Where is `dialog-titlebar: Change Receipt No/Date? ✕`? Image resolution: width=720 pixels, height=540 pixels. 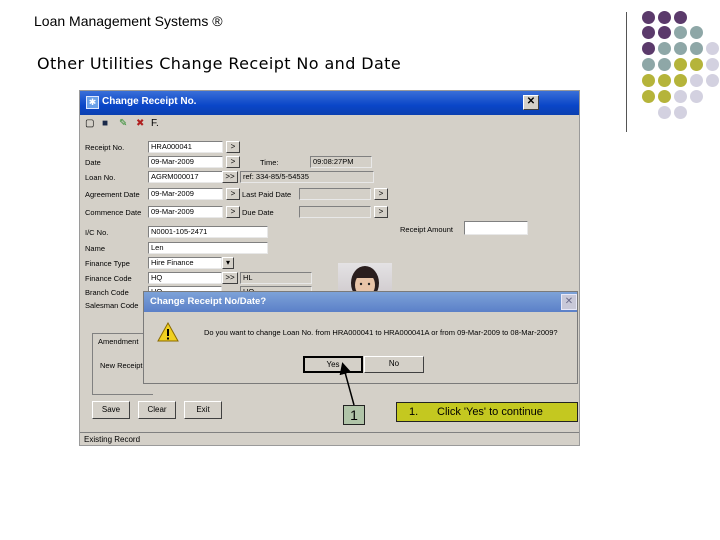
dialog-titlebar: Change Receipt No/Date? ✕ is located at coordinates (360, 302).